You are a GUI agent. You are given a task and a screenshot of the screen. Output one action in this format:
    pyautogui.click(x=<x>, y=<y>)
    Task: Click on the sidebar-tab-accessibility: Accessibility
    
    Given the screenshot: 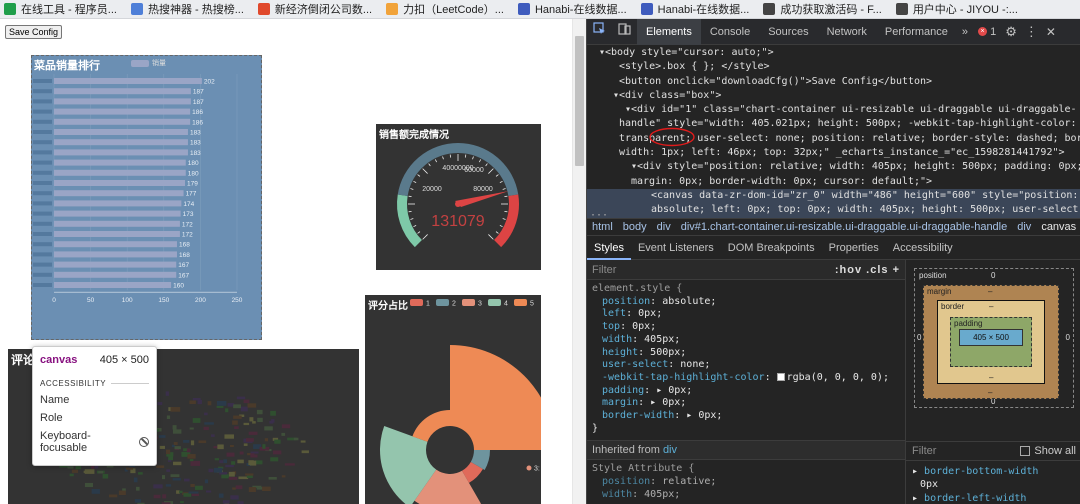 What is the action you would take?
    pyautogui.click(x=923, y=248)
    